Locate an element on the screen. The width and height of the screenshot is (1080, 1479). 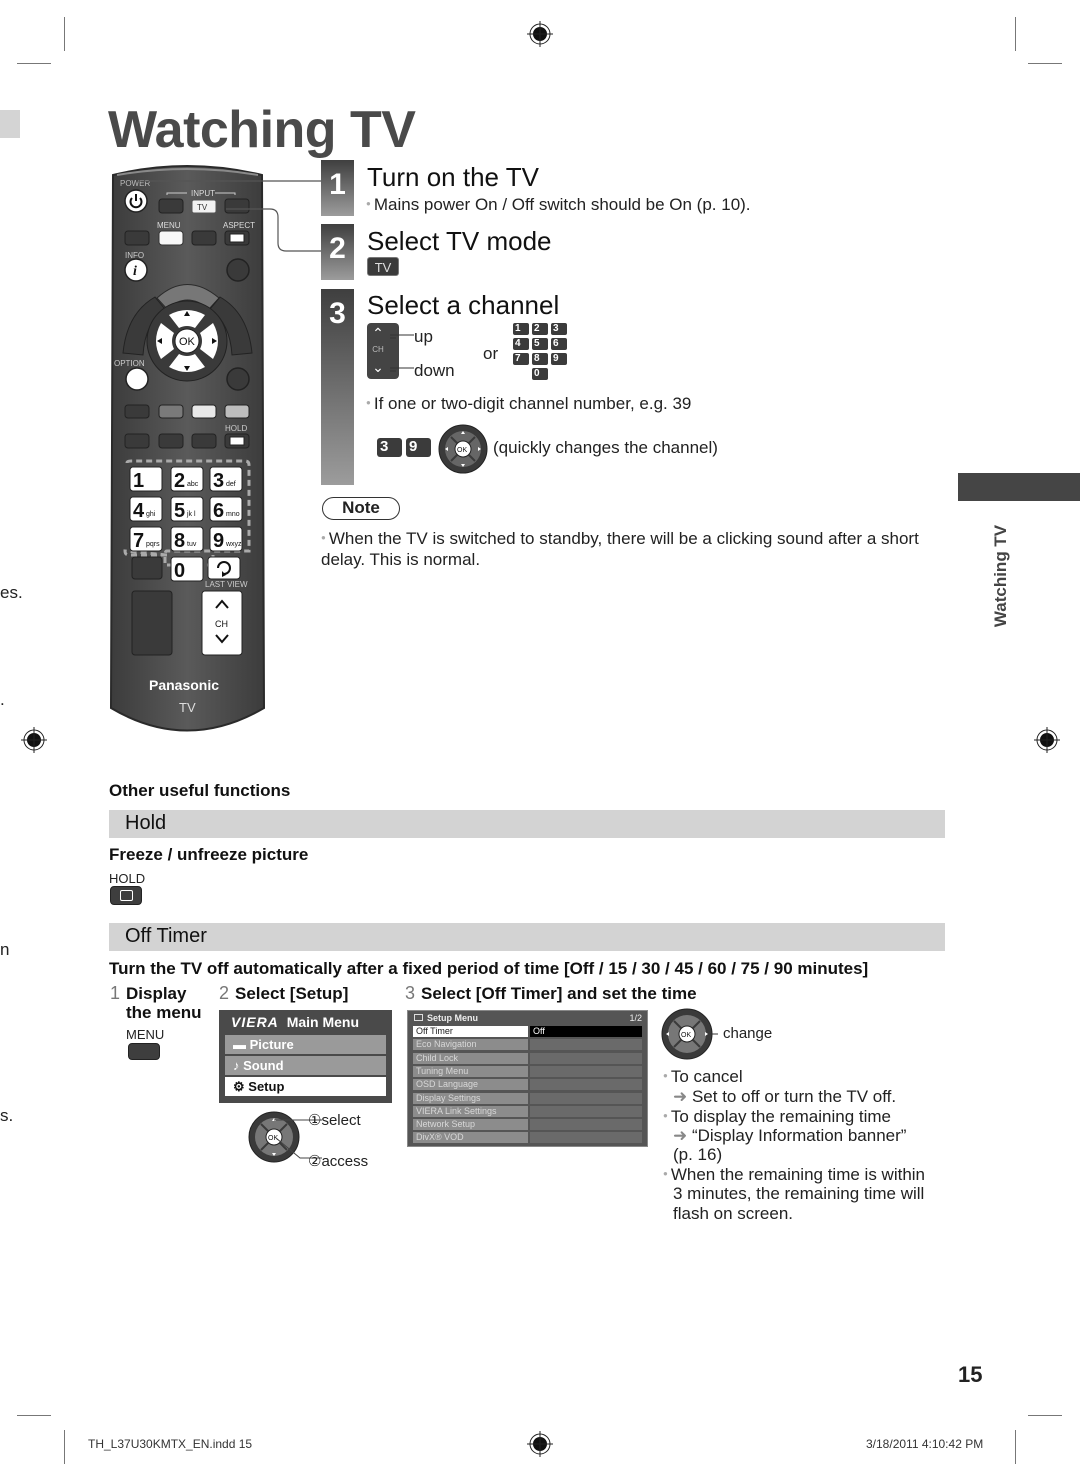
section-side-label: Watching TV is located at coordinates (1000, 576).